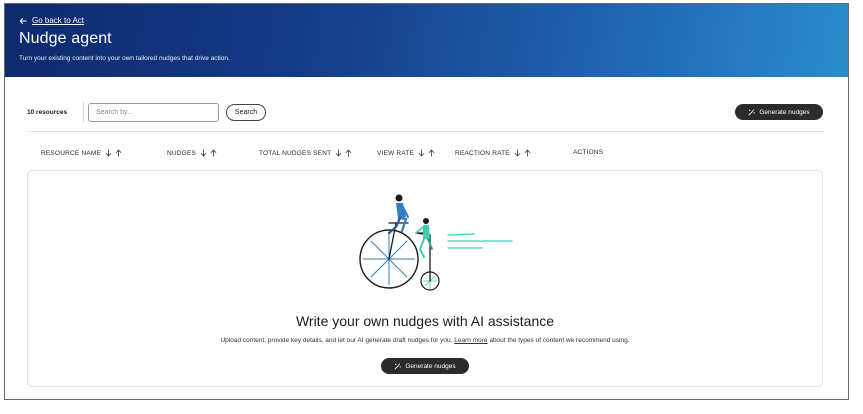 This screenshot has width=863, height=414. I want to click on generate-nudges-button: Generate nudges, so click(779, 112).